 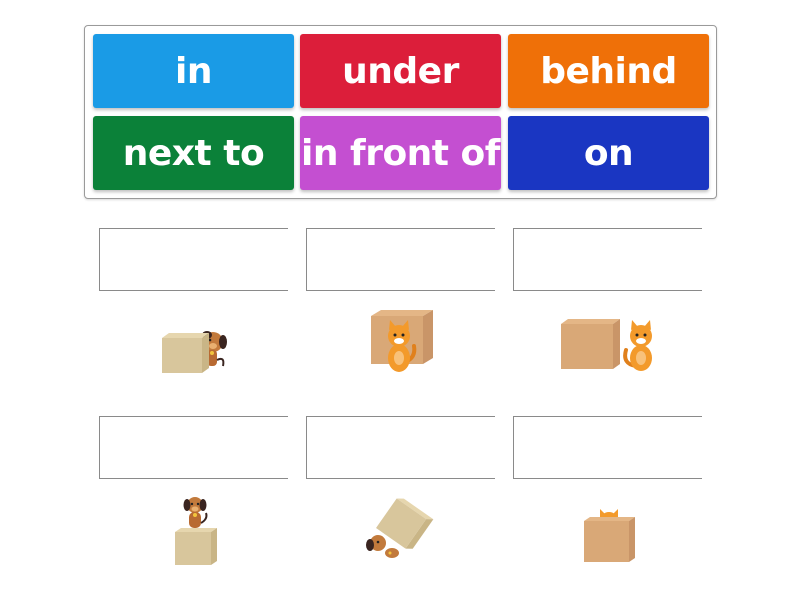 I want to click on cat-next-to-box-image, so click(x=606, y=345).